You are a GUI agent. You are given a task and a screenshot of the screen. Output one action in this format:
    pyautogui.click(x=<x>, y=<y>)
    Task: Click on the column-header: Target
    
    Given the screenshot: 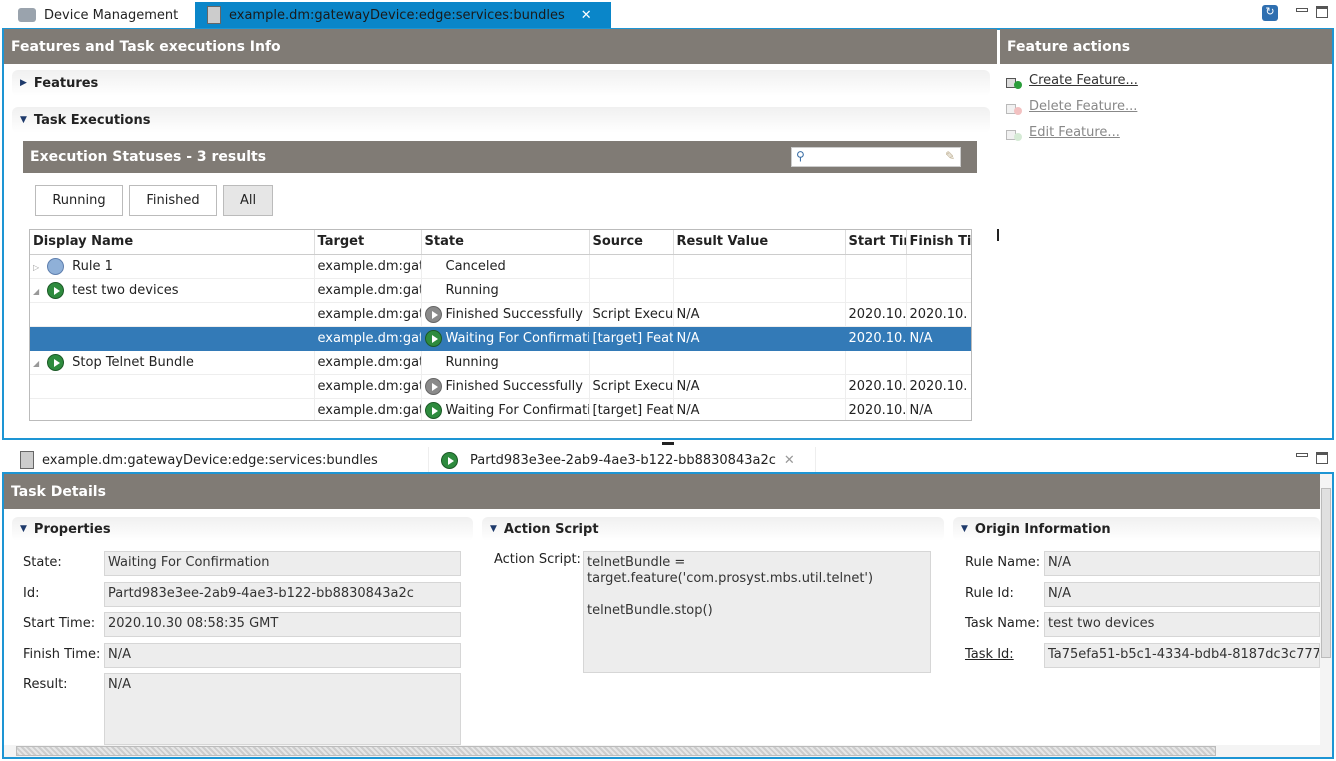 What is the action you would take?
    pyautogui.click(x=368, y=242)
    